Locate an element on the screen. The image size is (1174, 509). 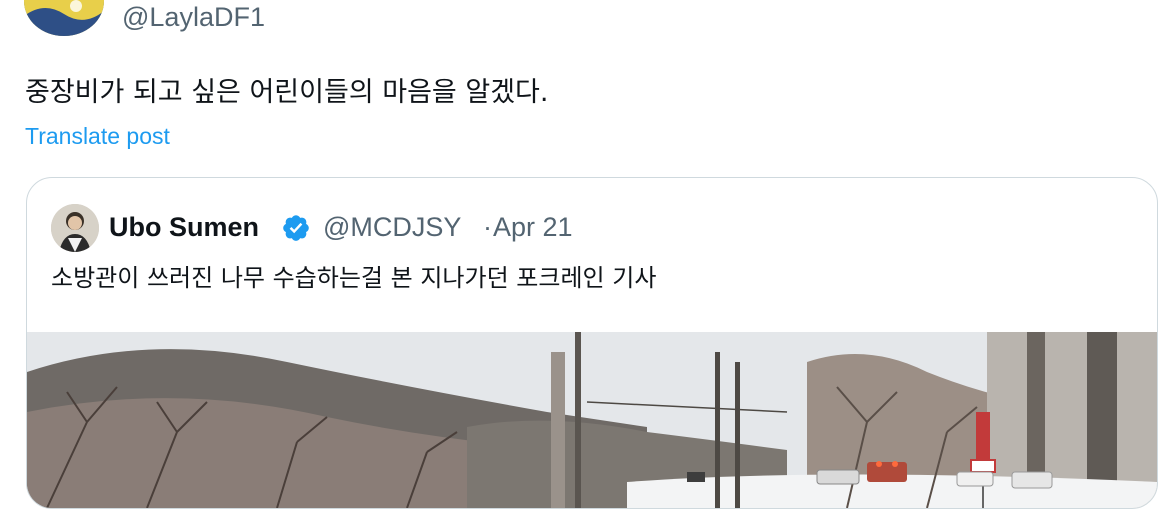
post-text: 중장비가 되고 싶은 어린이들의 마음을 알겠다. is located at coordinates (287, 92).